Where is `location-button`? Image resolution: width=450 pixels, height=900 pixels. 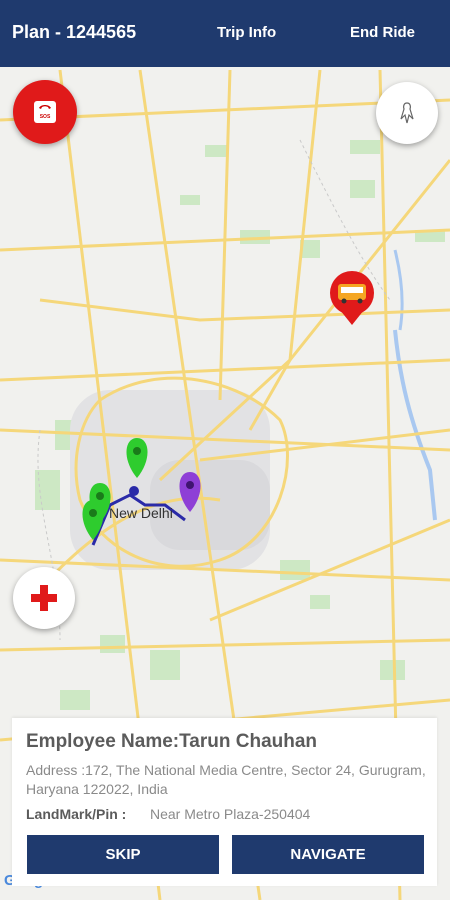 location-button is located at coordinates (407, 113).